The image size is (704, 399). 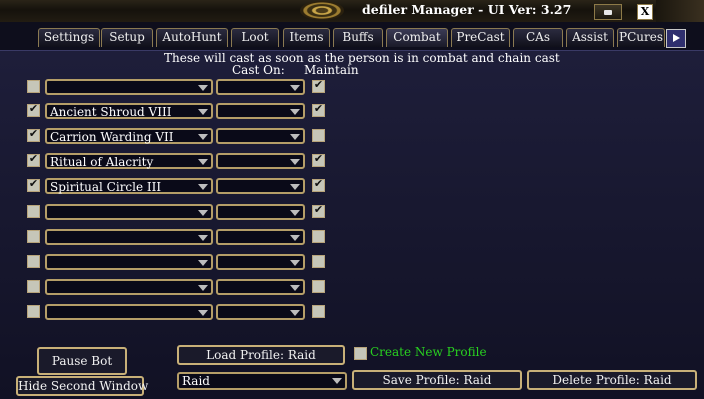 I want to click on spell-select: Ancient Shroud VIII, so click(x=129, y=111).